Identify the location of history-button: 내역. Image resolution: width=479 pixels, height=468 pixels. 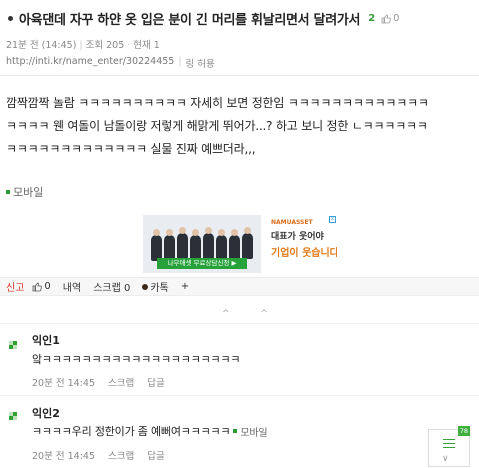
(72, 286).